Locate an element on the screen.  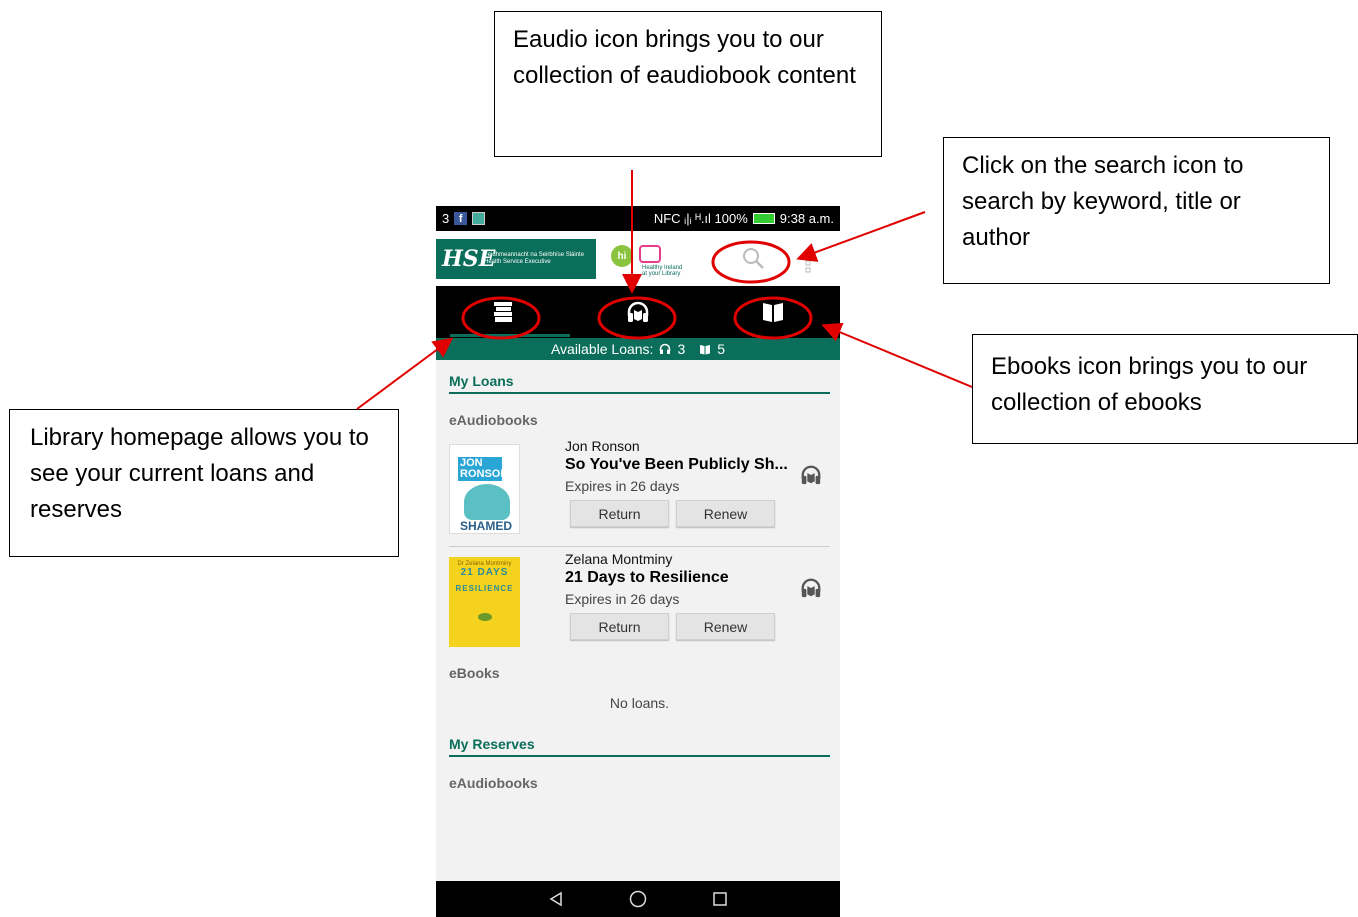
tab-bar is located at coordinates (638, 312).